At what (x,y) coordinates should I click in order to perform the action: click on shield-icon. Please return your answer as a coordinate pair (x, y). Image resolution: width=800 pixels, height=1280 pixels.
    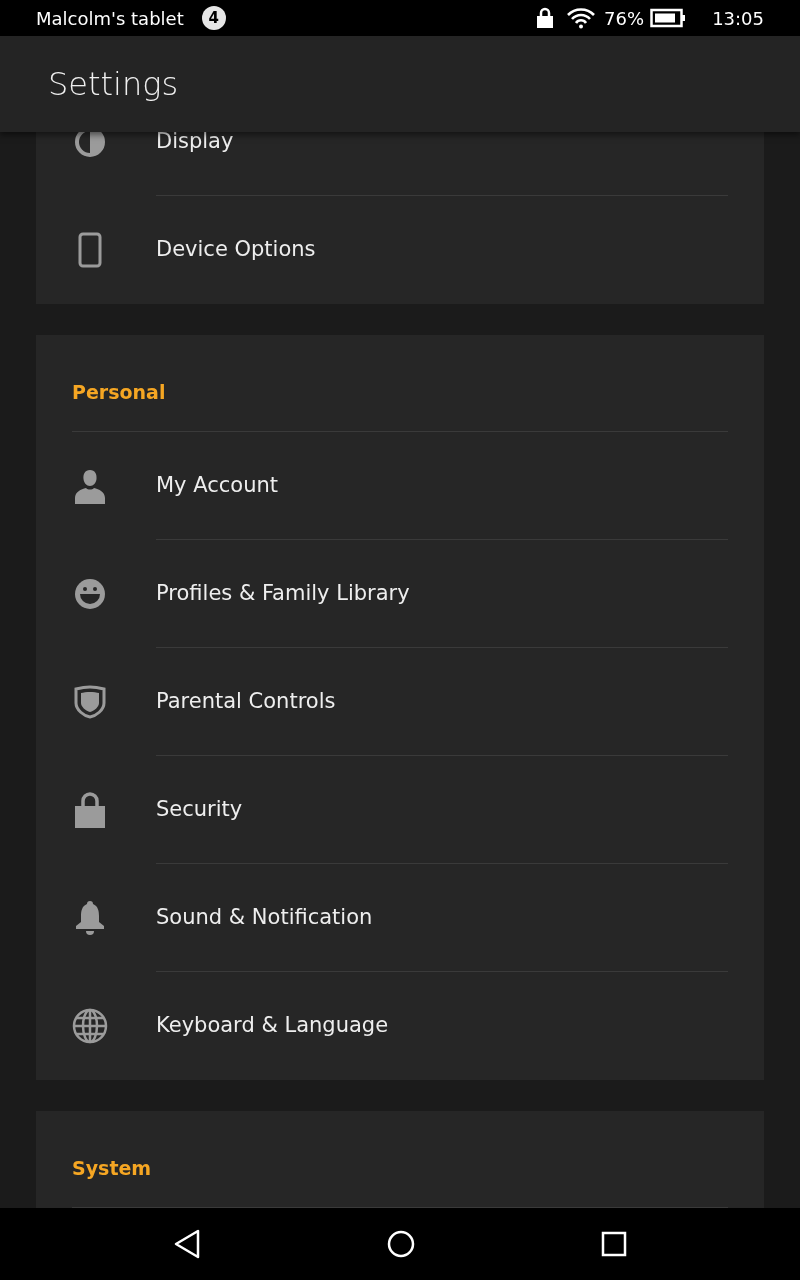
    Looking at the image, I should click on (90, 702).